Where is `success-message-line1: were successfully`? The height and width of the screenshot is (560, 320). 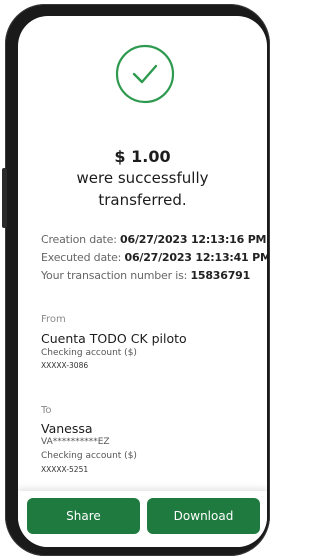 success-message-line1: were successfully is located at coordinates (142, 178).